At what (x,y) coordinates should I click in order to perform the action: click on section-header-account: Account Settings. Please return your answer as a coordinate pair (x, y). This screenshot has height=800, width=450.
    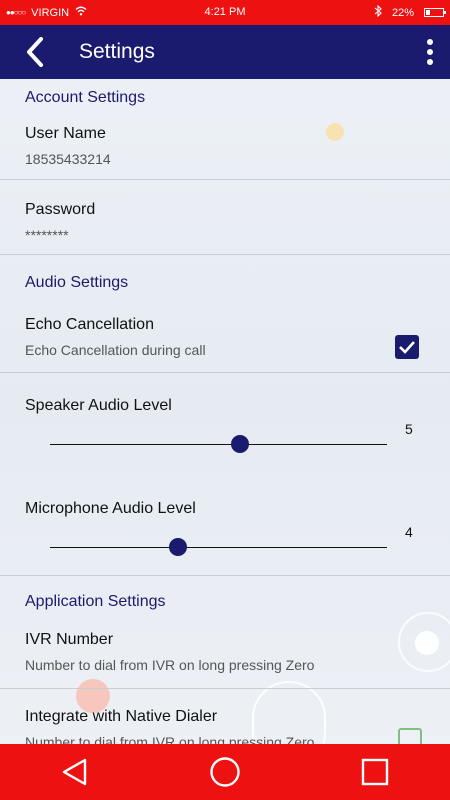
    Looking at the image, I should click on (85, 97).